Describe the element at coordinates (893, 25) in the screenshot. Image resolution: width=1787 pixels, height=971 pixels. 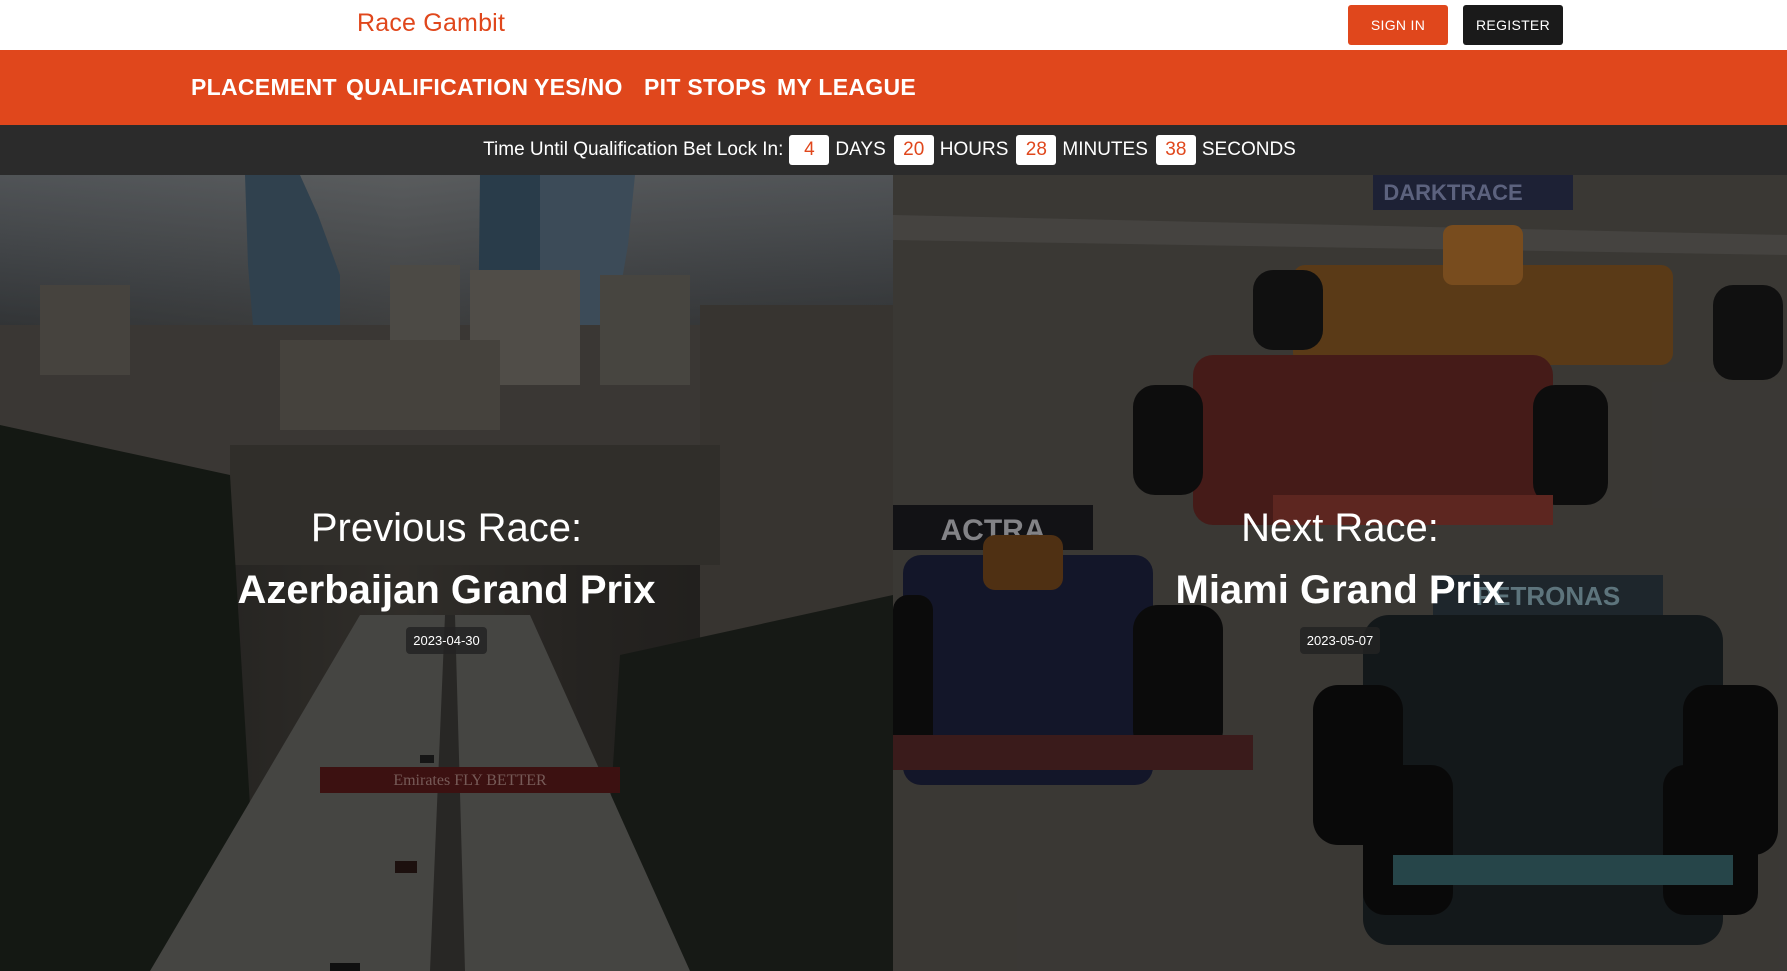
I see `top-bar: Race Gambit SIGN IN REGISTER` at that location.